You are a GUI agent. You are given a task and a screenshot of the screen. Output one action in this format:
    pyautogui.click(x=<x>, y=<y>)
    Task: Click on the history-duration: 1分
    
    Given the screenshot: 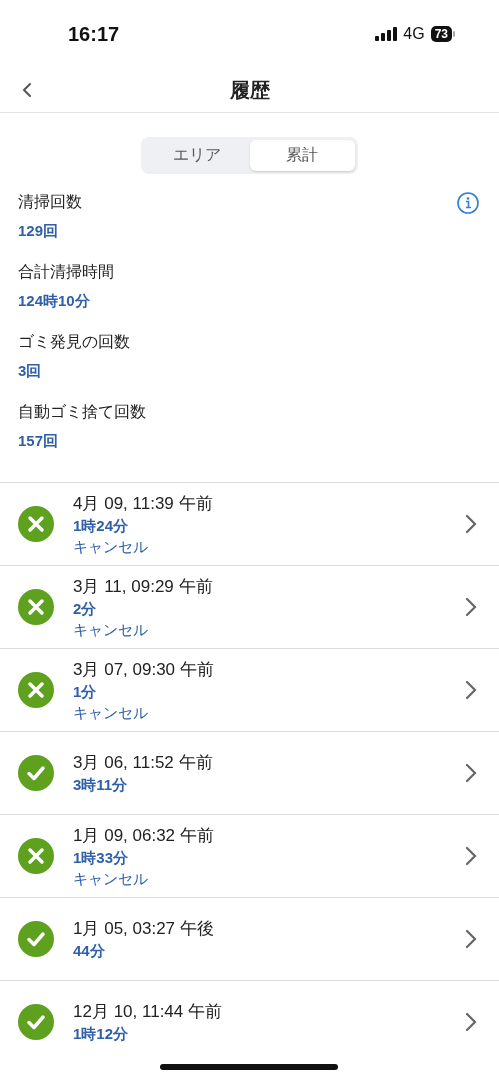 What is the action you would take?
    pyautogui.click(x=85, y=692)
    